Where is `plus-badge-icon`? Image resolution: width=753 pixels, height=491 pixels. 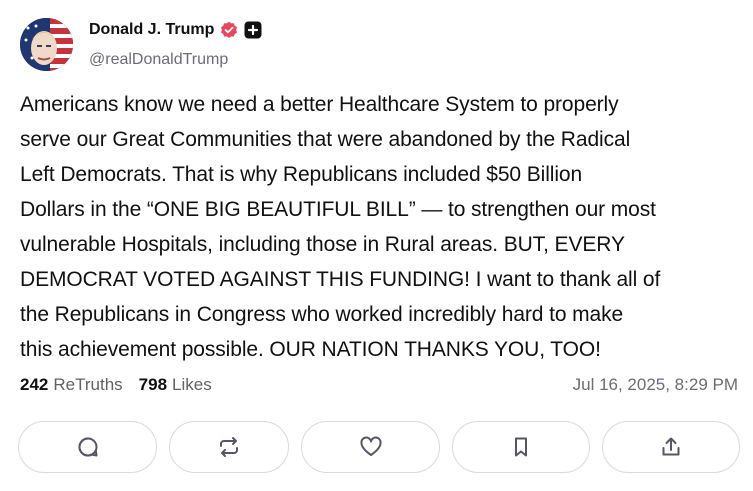
plus-badge-icon is located at coordinates (253, 30).